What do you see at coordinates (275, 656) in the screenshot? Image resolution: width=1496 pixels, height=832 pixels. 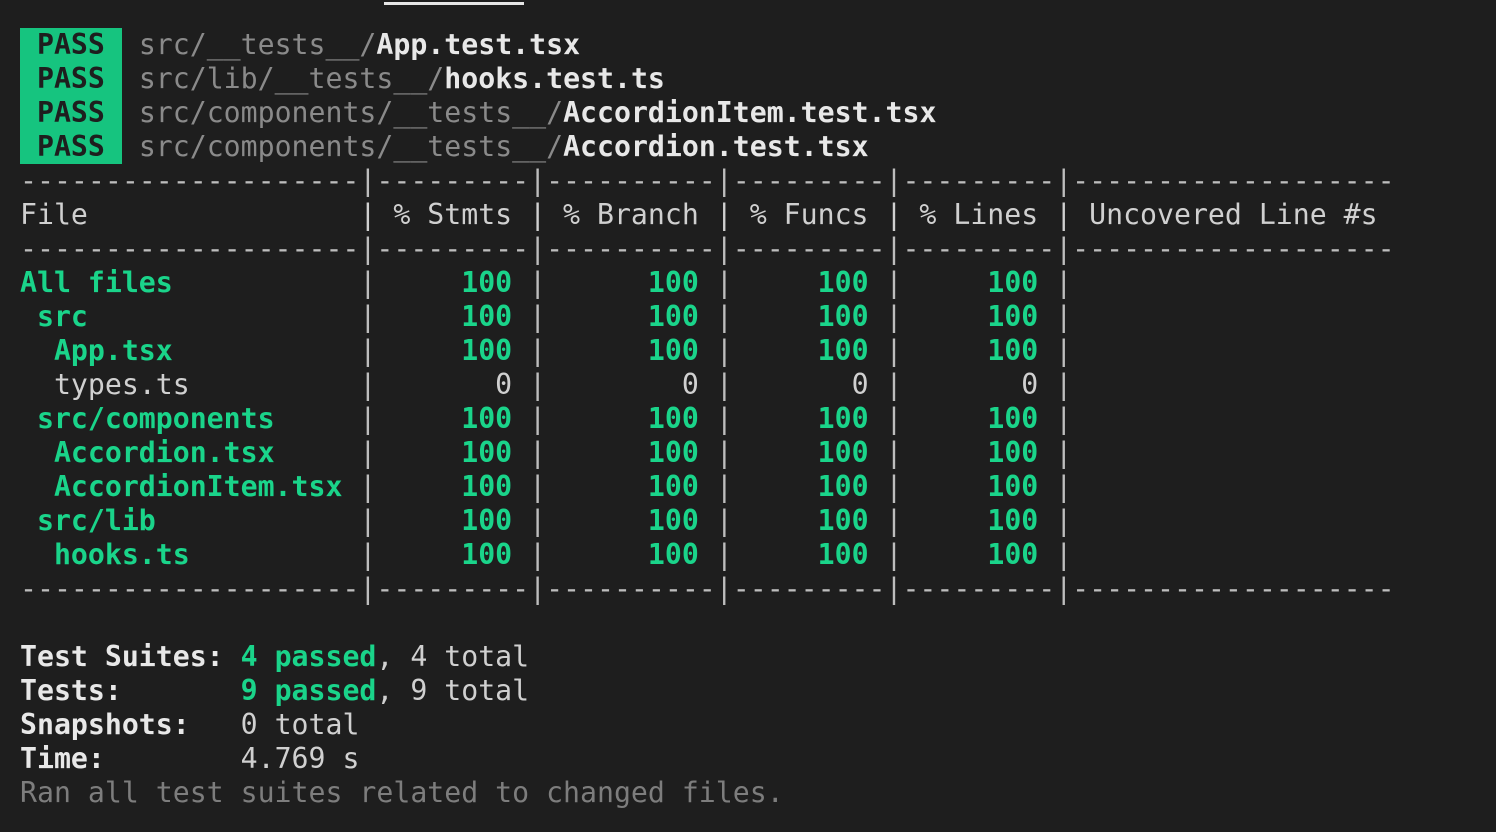 I see `summary-suites: Test Suites: 4 passed, 4 total` at bounding box center [275, 656].